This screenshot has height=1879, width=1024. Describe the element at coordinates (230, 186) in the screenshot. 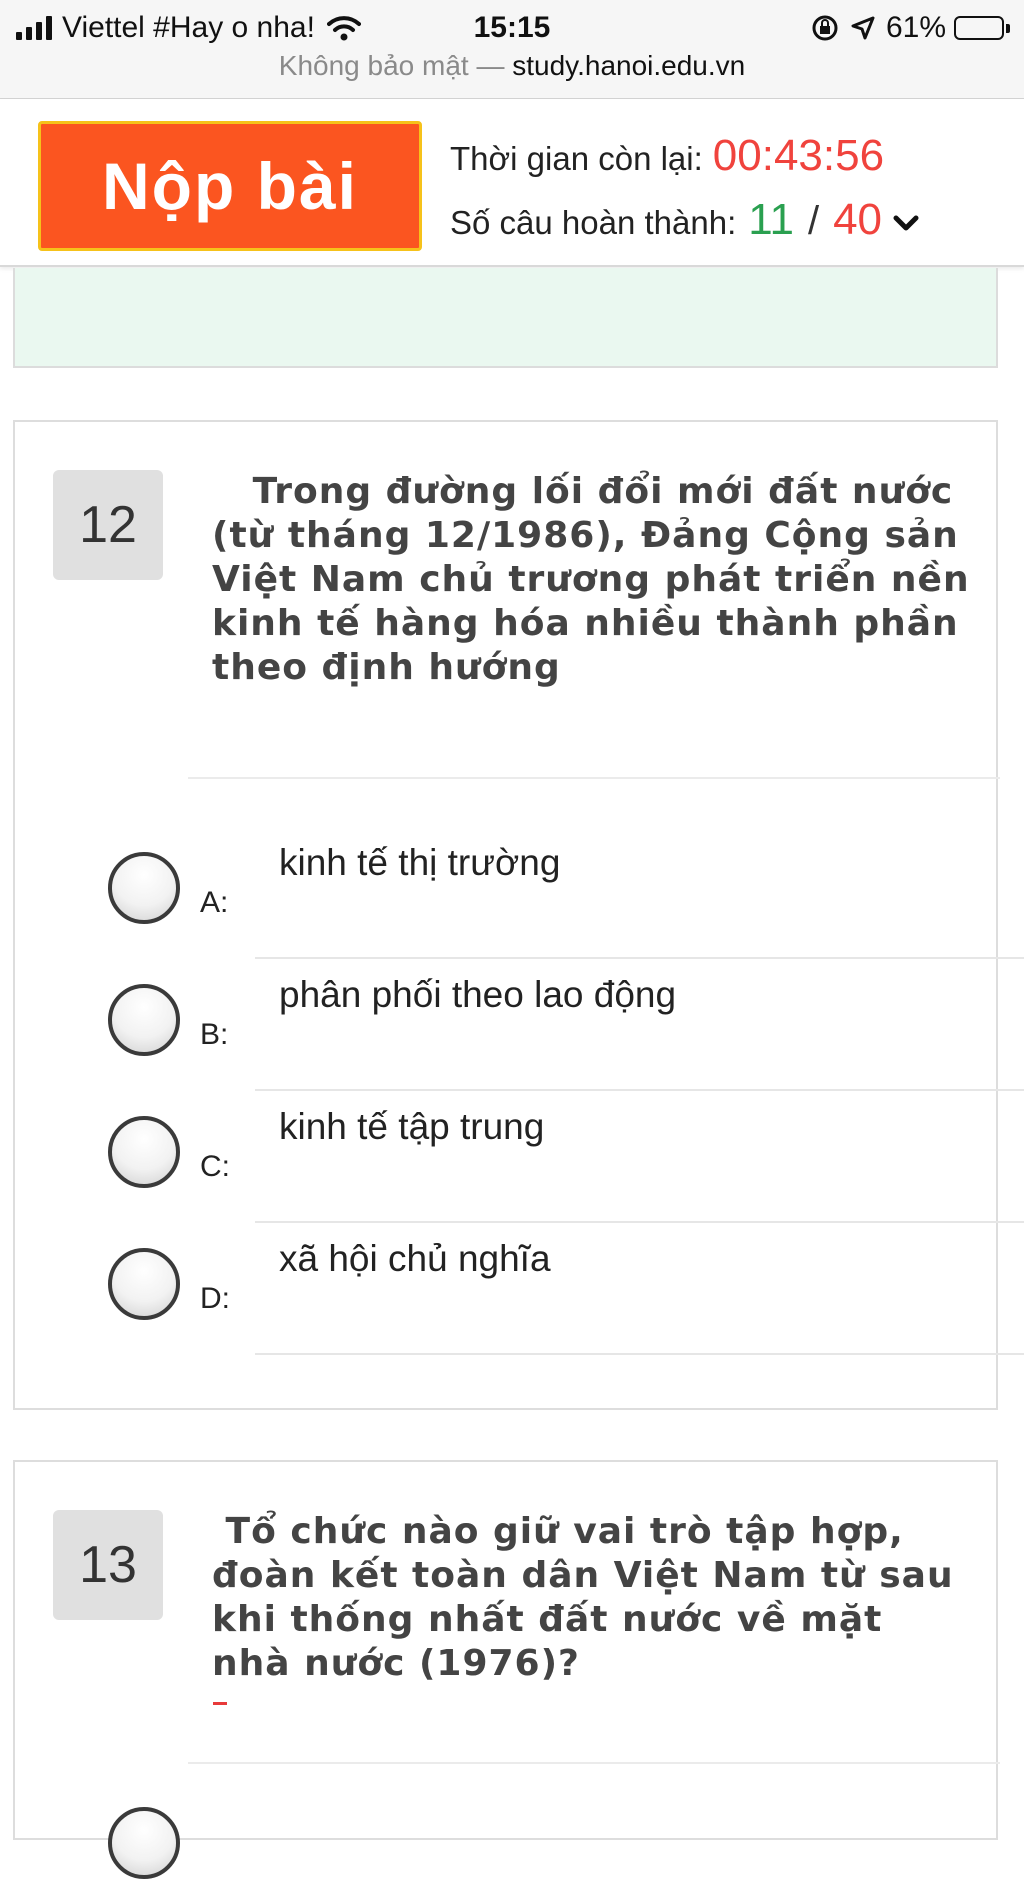

I see `submit-button: Nộp bài` at that location.